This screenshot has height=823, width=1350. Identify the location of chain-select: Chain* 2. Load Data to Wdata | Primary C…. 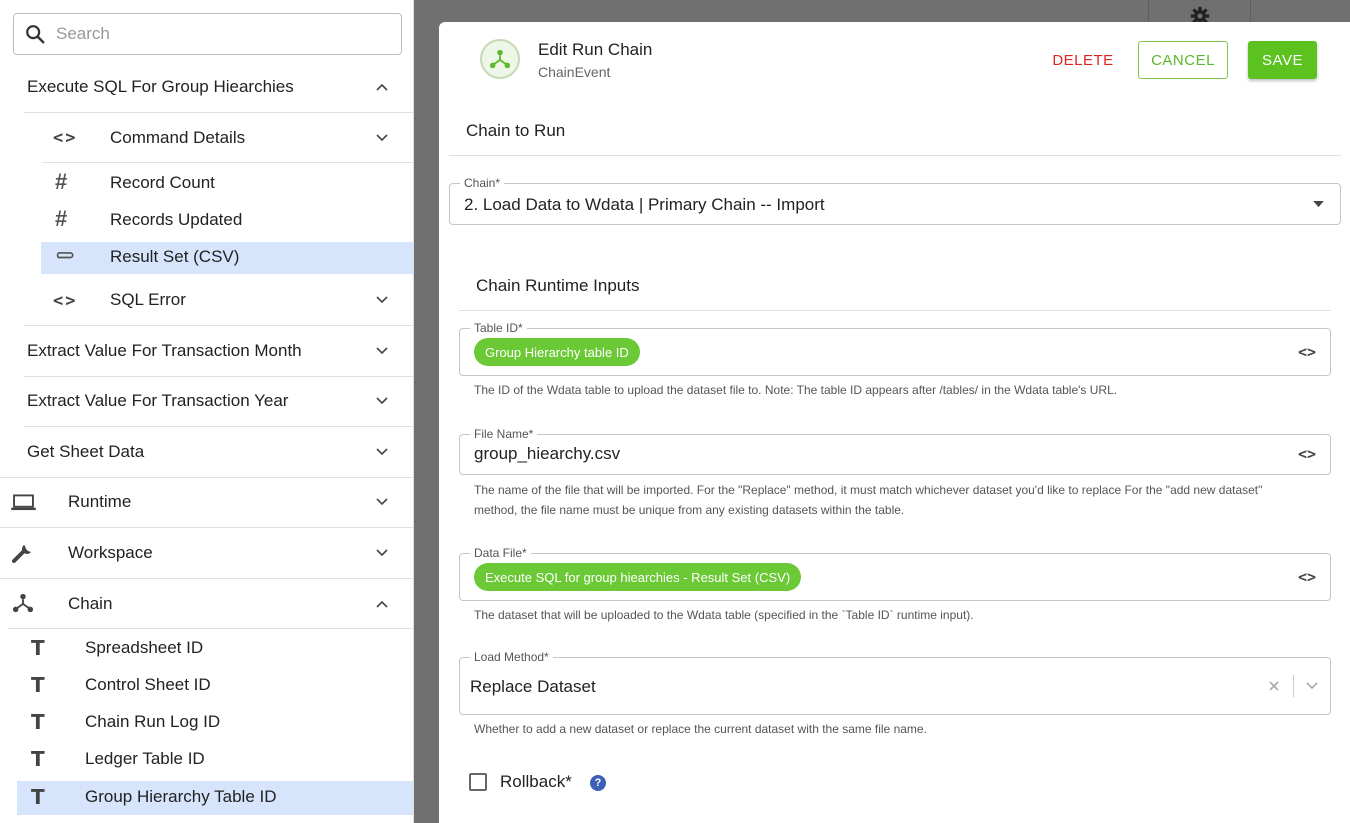
(895, 200).